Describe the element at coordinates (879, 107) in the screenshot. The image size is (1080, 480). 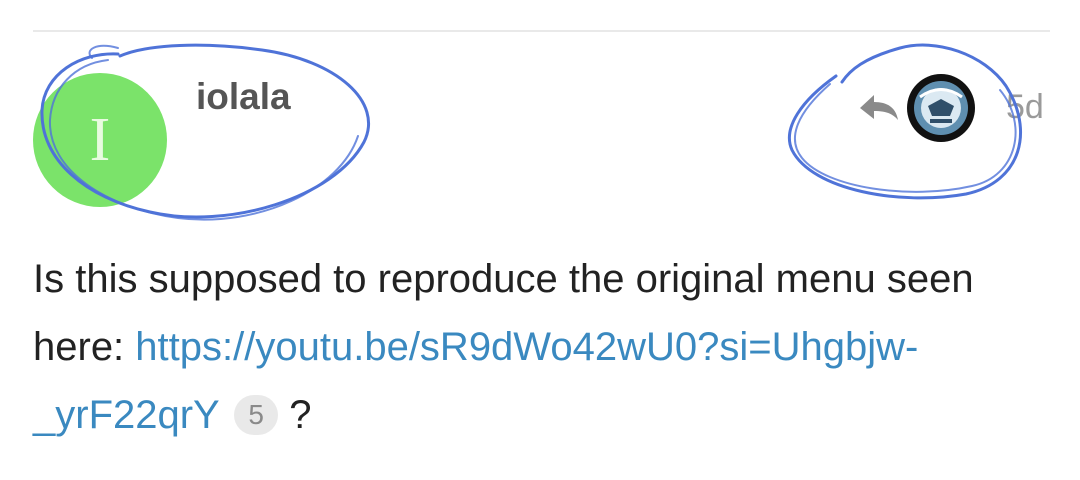
I see `reply-arrow-icon` at that location.